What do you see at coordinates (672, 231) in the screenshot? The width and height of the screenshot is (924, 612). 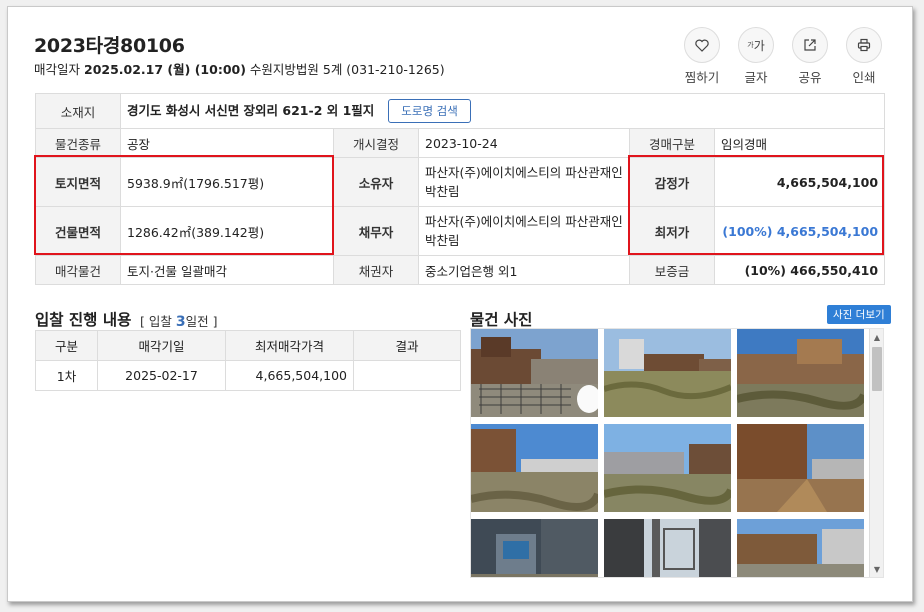 I see `min-price-label: 최저가` at bounding box center [672, 231].